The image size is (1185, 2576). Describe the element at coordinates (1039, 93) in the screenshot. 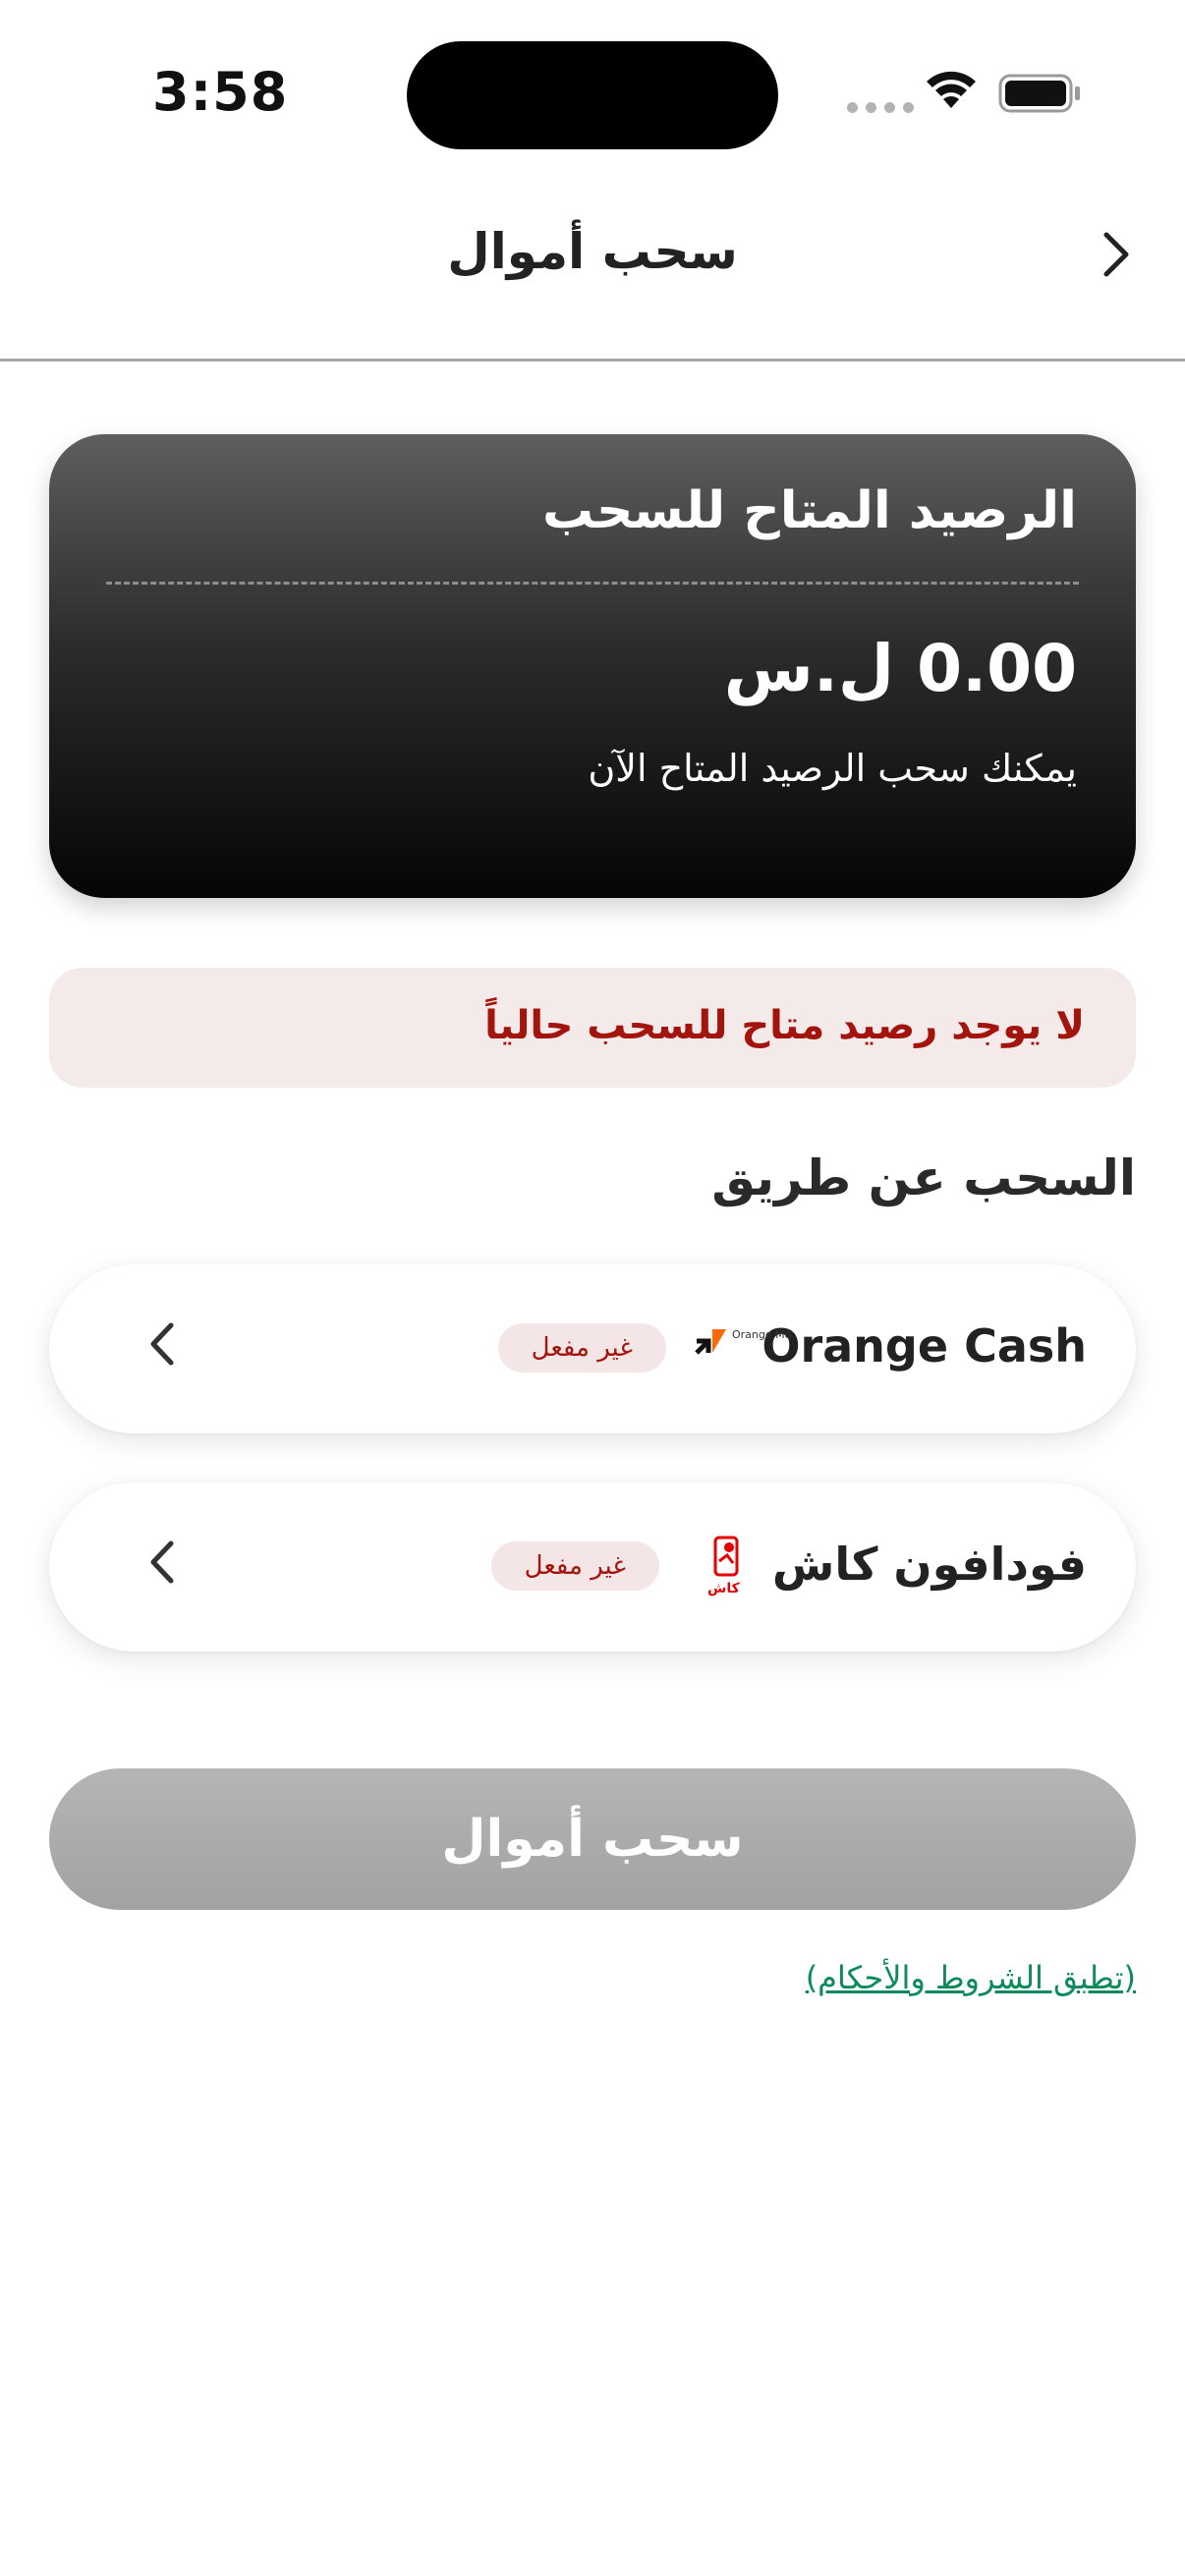

I see `battery-icon` at that location.